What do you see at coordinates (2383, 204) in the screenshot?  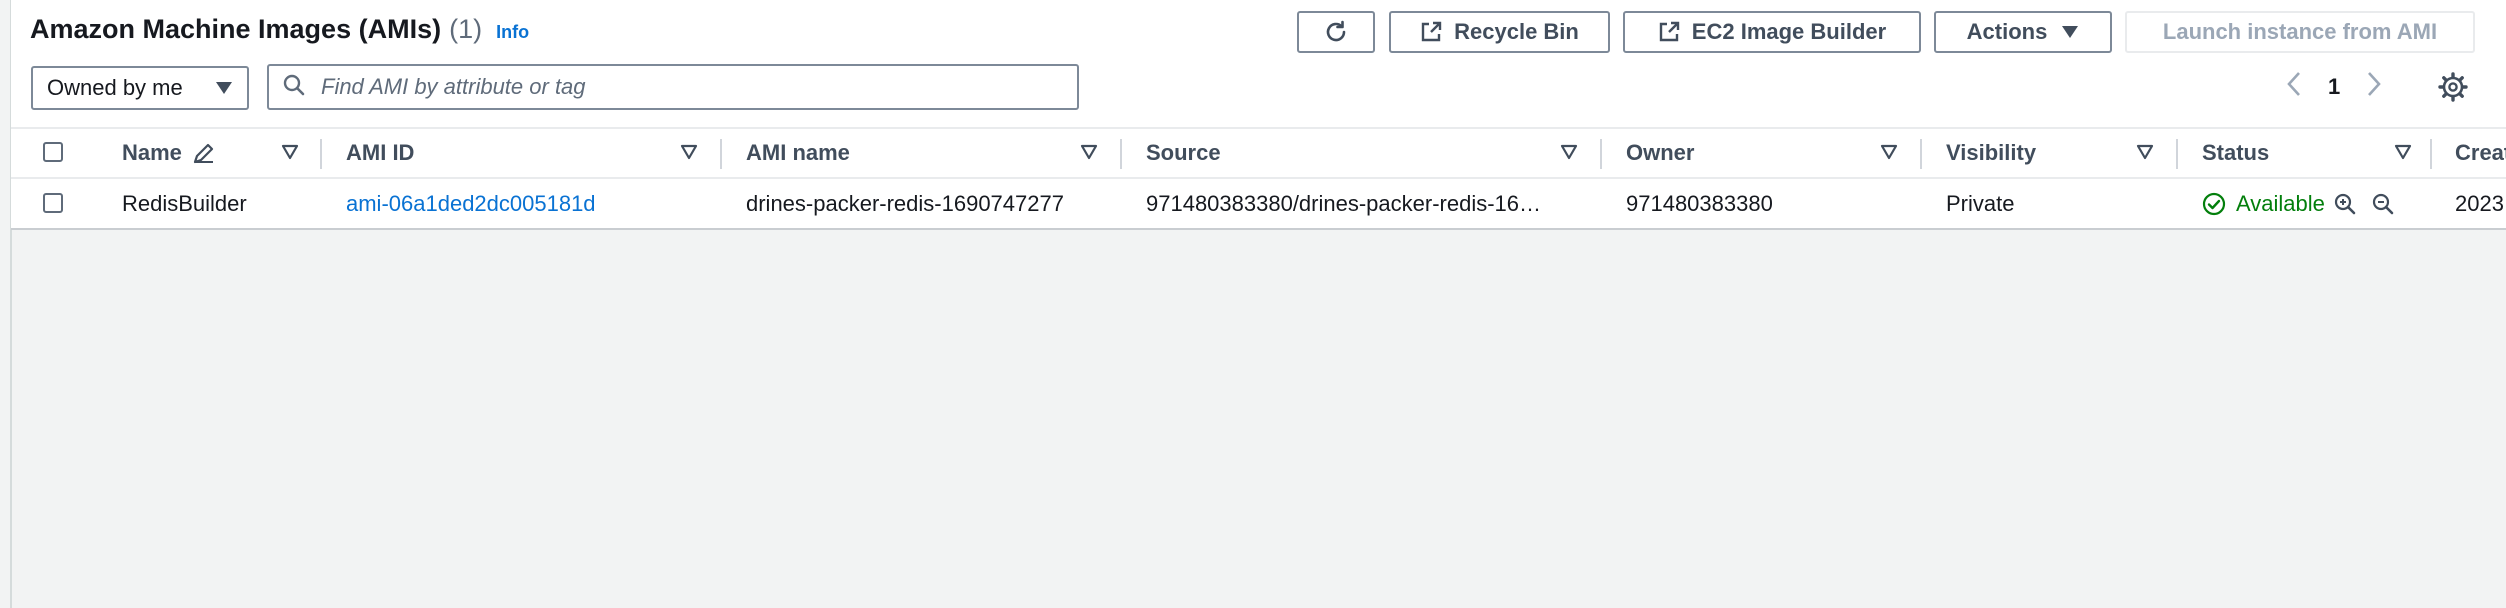 I see `zoom-out-icon` at bounding box center [2383, 204].